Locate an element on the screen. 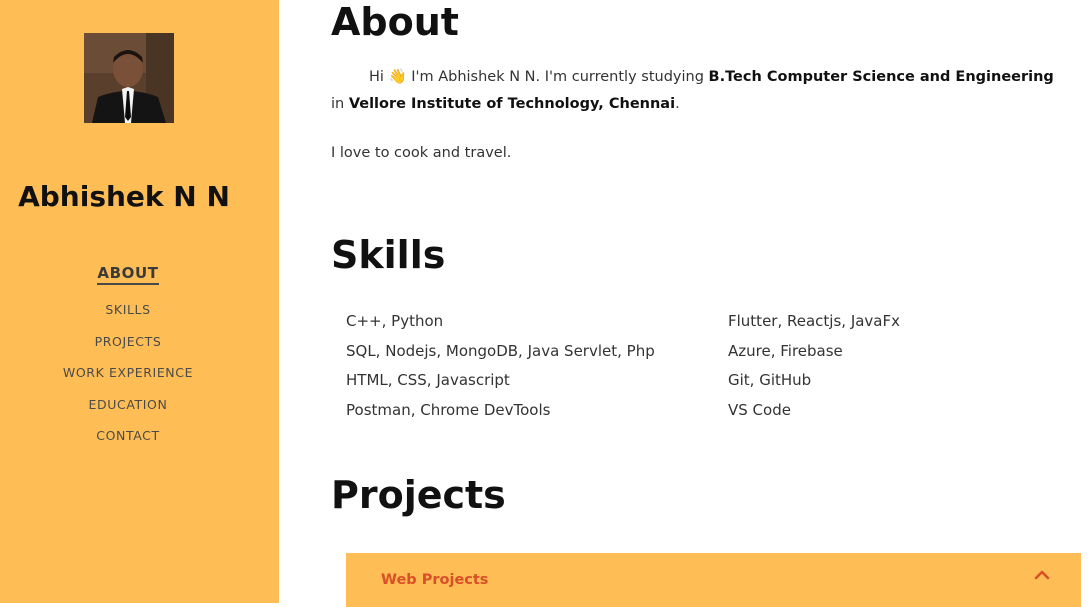 The width and height of the screenshot is (1088, 607). nav-item-about: ABOUT is located at coordinates (128, 274).